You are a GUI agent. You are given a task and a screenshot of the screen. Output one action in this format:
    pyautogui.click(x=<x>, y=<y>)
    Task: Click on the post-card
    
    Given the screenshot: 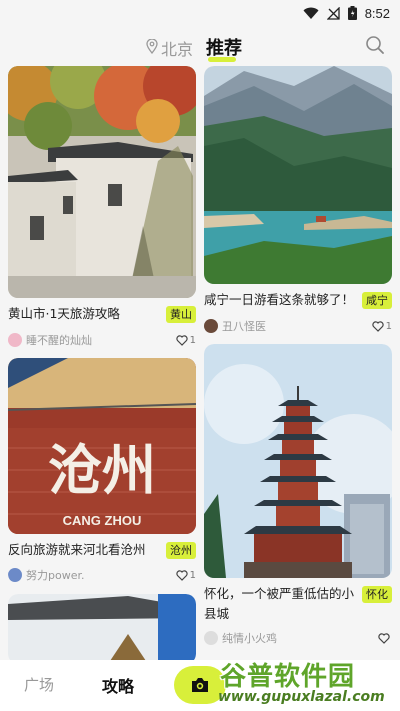 What is the action you would take?
    pyautogui.click(x=102, y=627)
    